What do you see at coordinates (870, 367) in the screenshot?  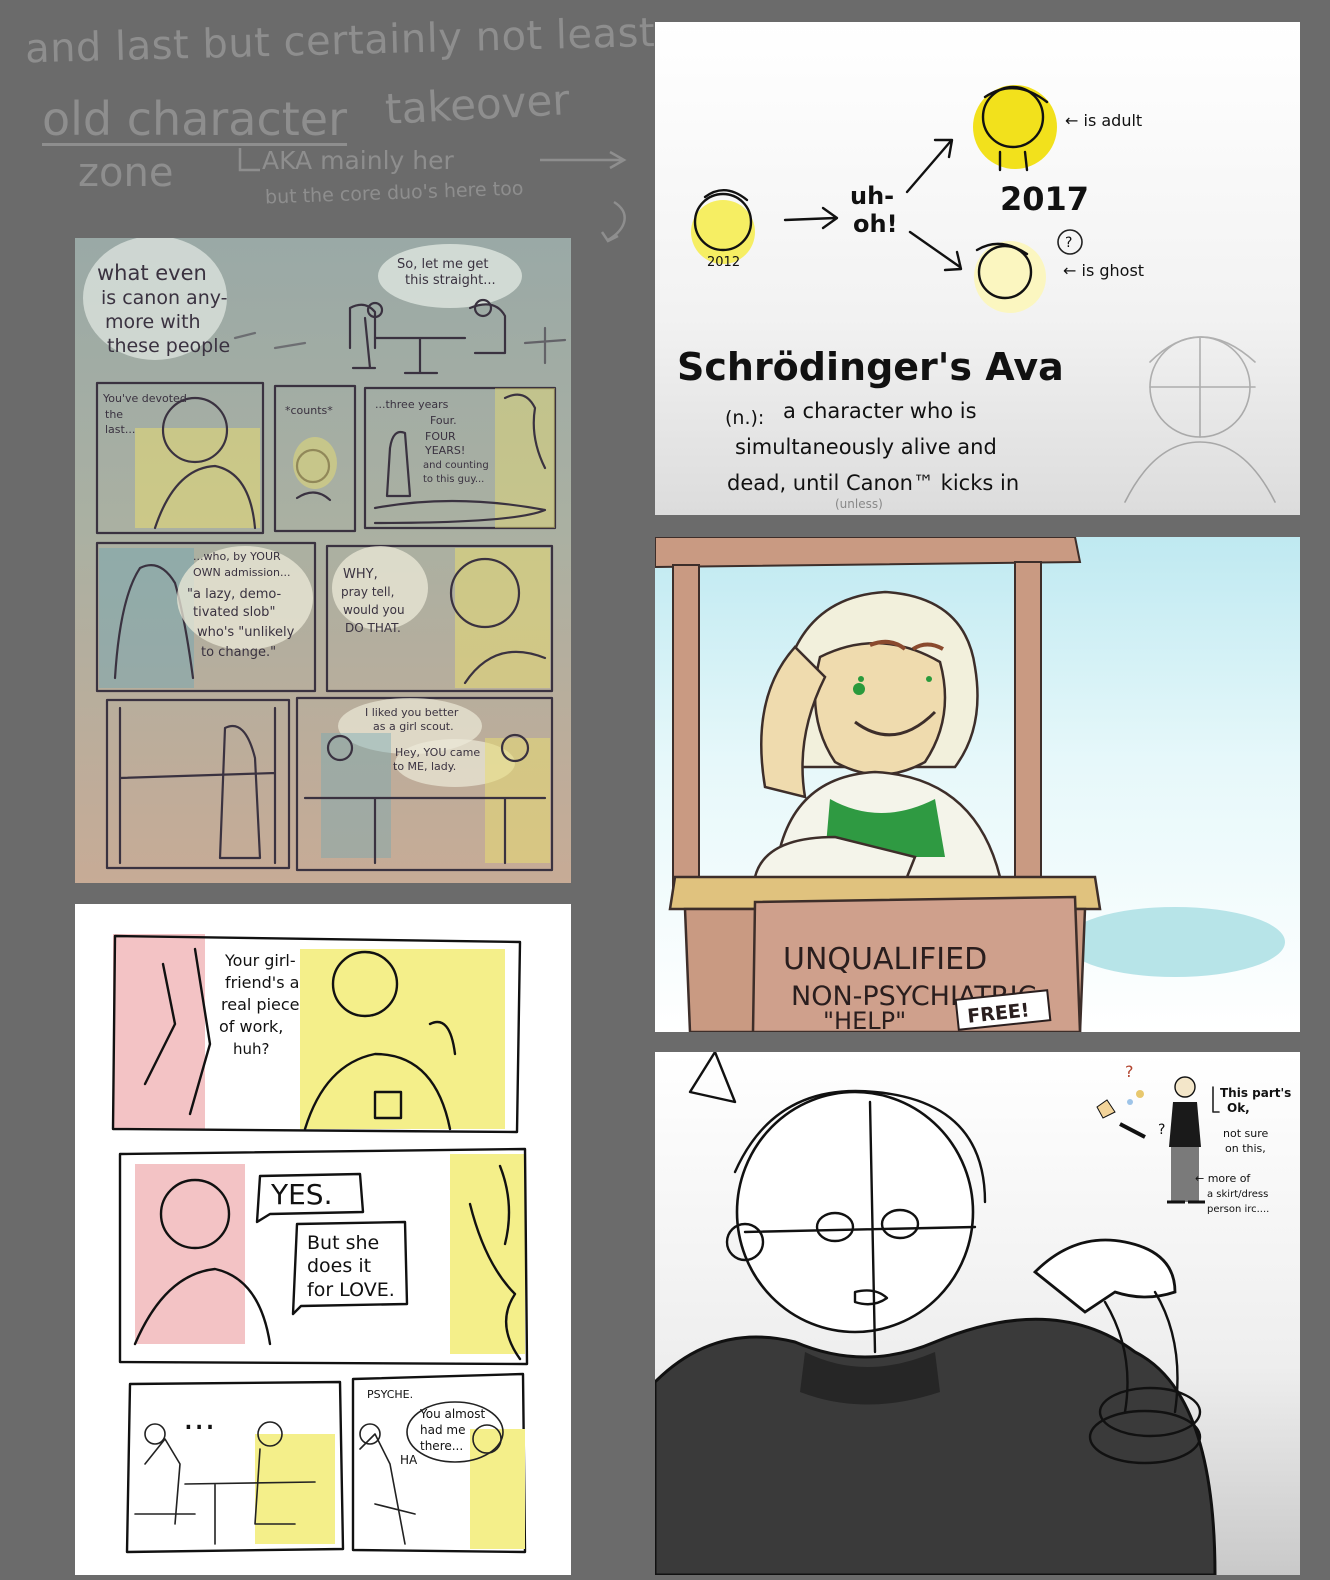 I see `schrodinger-title: Schrödinger's Ava` at bounding box center [870, 367].